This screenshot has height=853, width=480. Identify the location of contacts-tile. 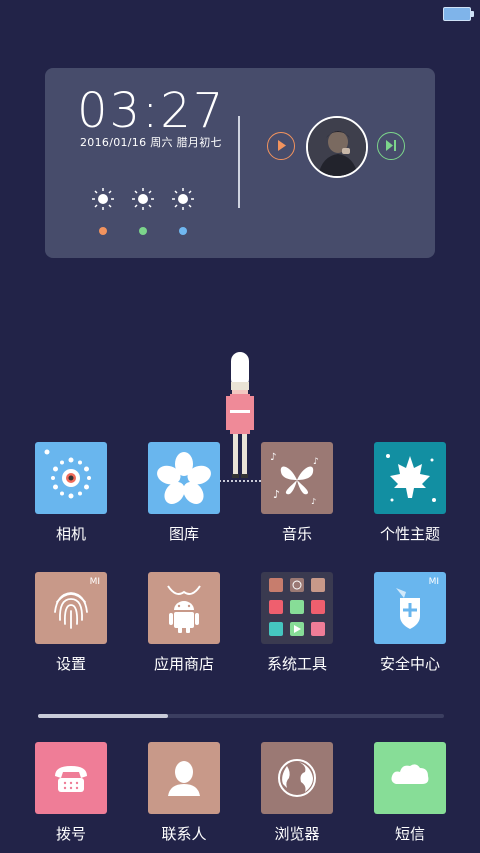
(184, 778).